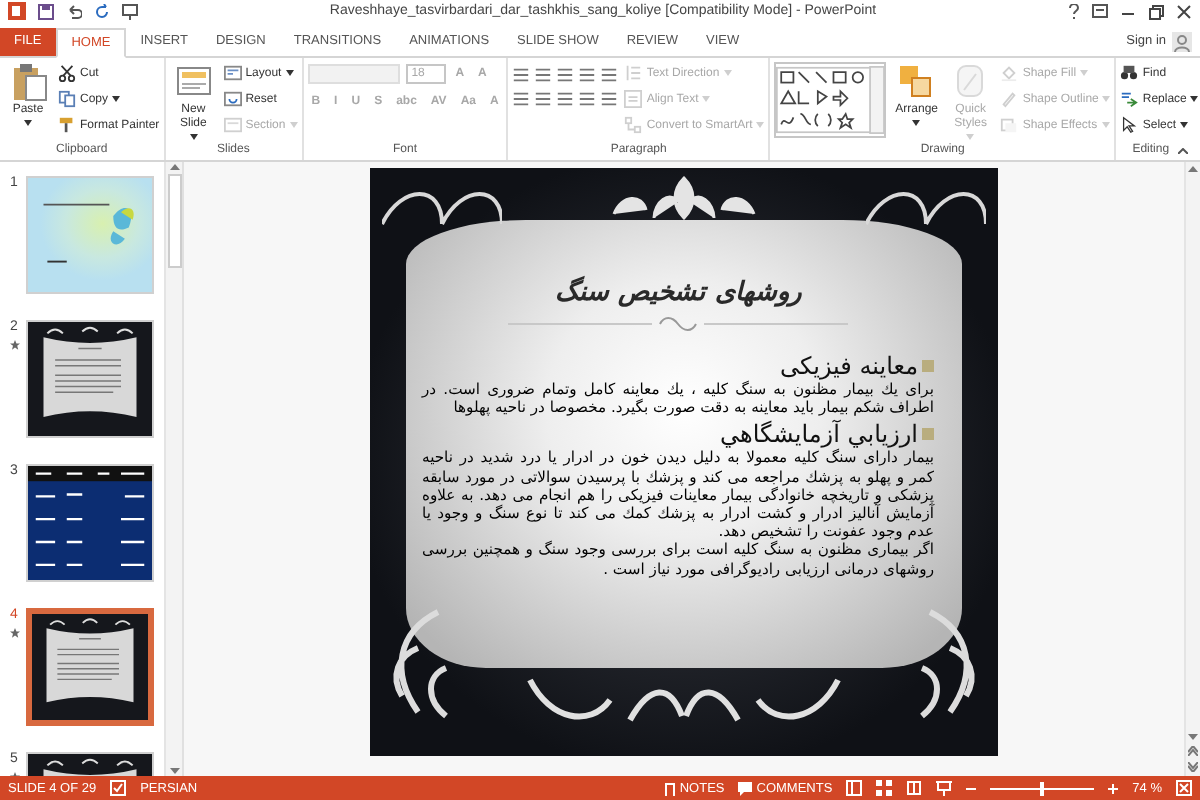 Image resolution: width=1200 pixels, height=800 pixels. I want to click on slideshow-view-button, so click(944, 788).